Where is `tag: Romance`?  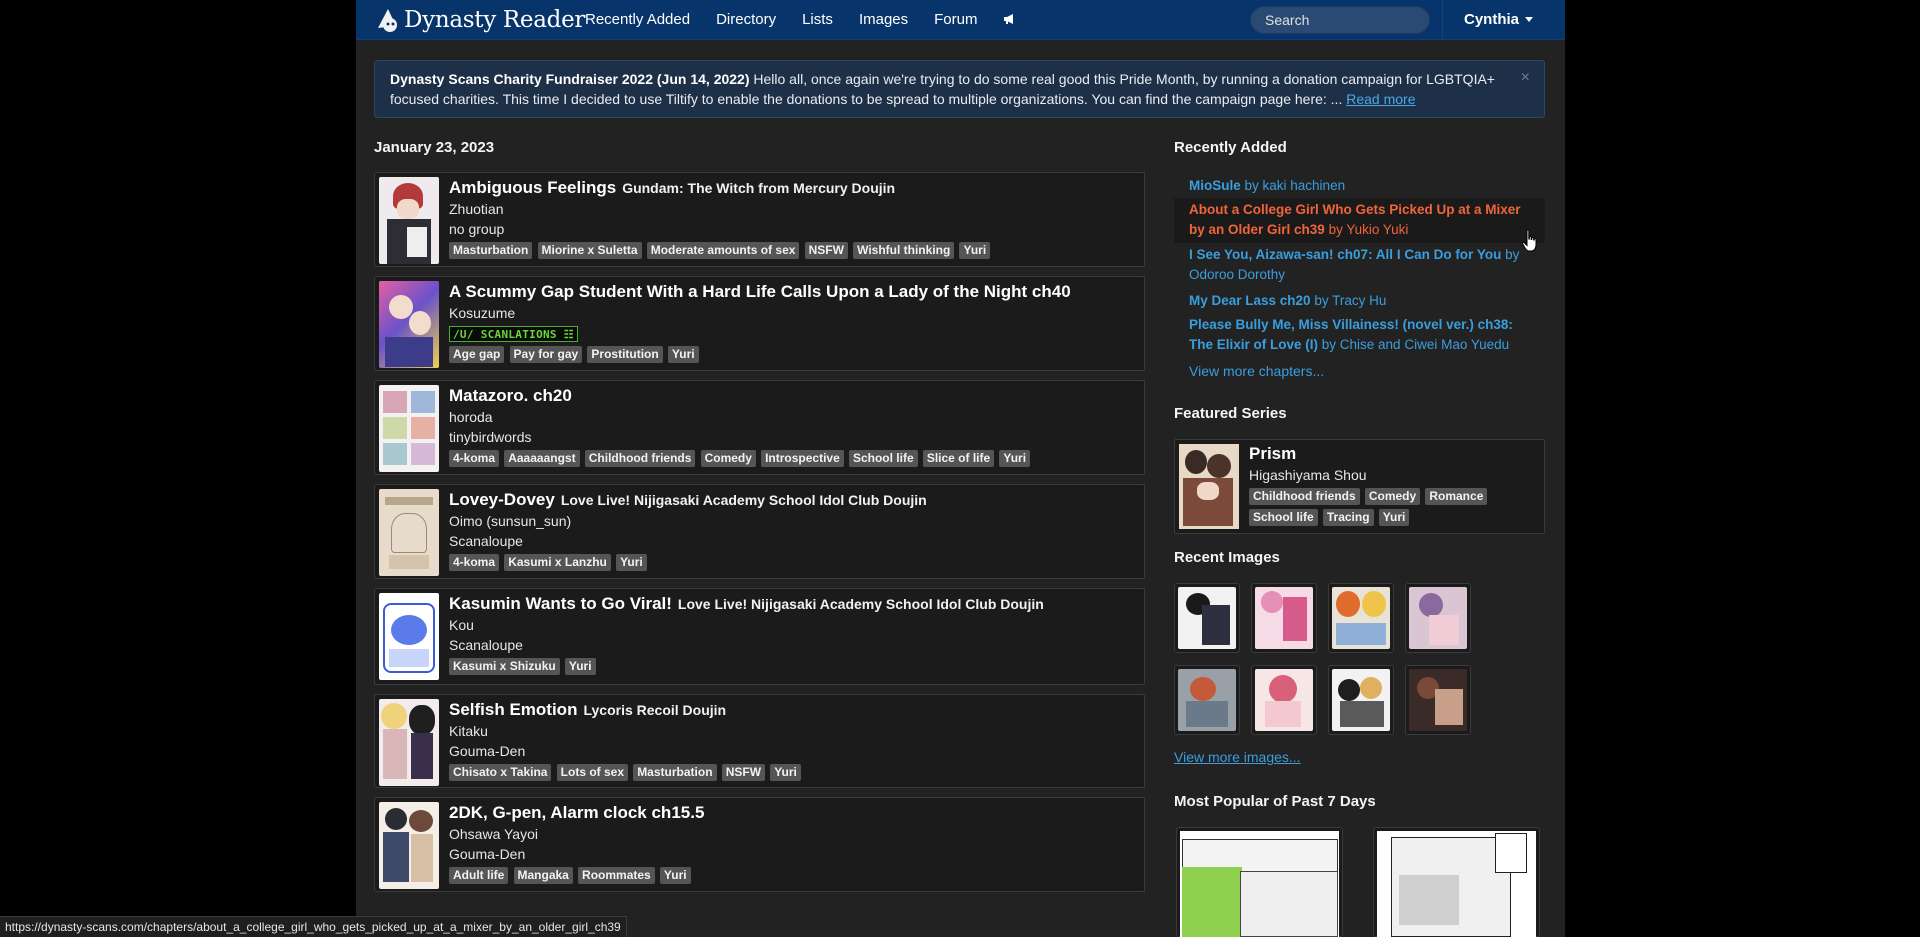
tag: Romance is located at coordinates (1456, 496).